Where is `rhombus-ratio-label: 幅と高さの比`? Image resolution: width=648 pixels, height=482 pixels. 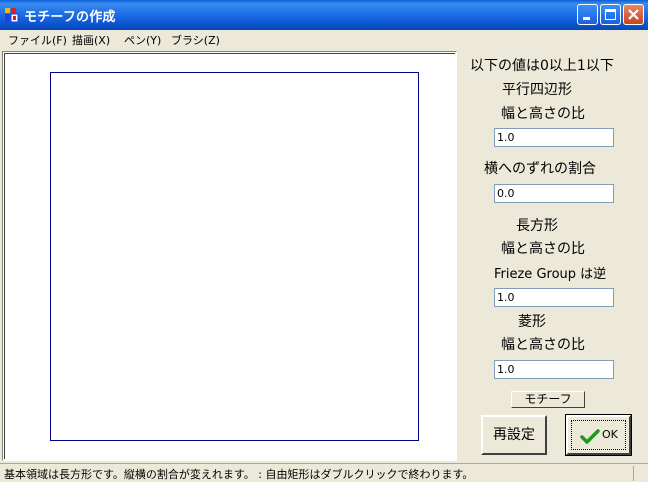 rhombus-ratio-label: 幅と高さの比 is located at coordinates (543, 345).